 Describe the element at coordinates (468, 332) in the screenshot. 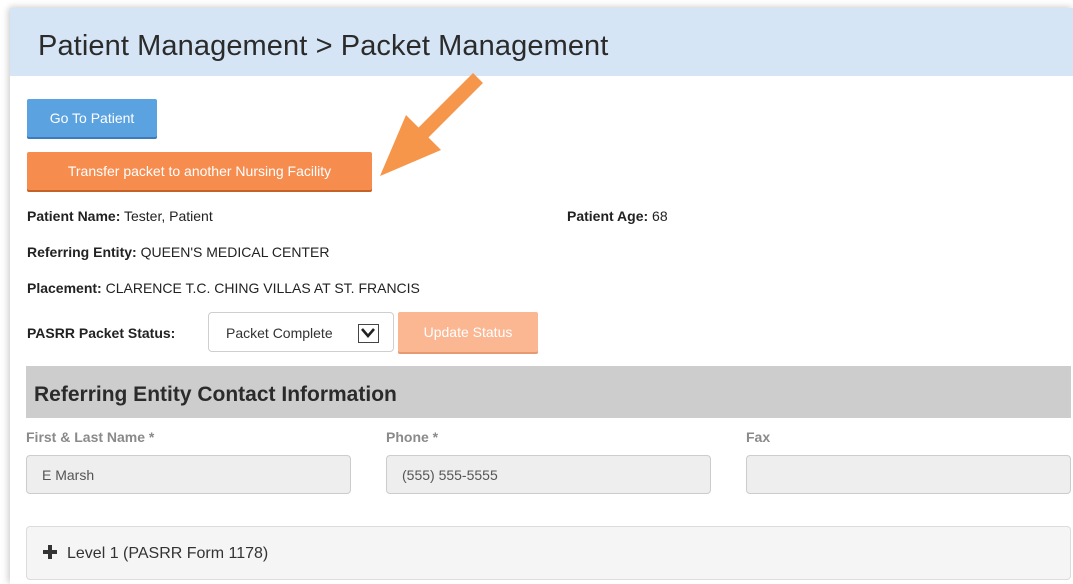

I see `update-status-button: Update Status` at that location.